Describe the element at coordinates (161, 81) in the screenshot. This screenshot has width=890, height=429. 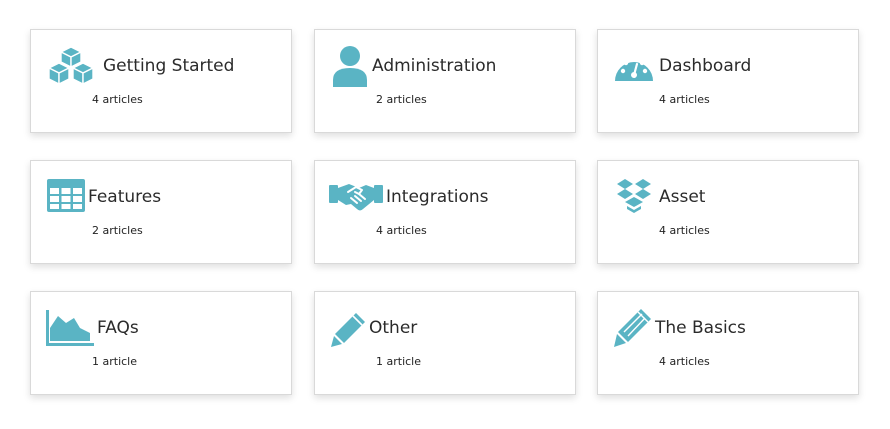
I see `category-card-getting-started: Getting Started 4 articles` at that location.